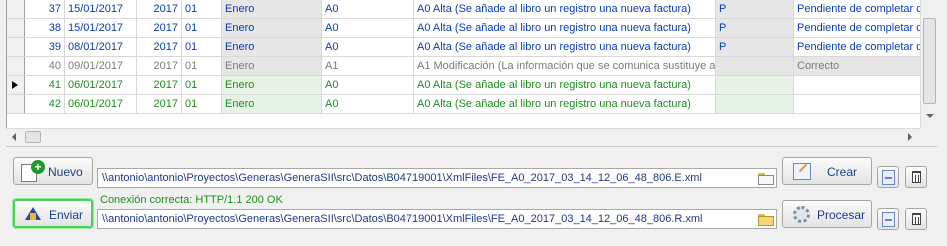 This screenshot has height=246, width=947. What do you see at coordinates (827, 171) in the screenshot?
I see `crear-button: Crear` at bounding box center [827, 171].